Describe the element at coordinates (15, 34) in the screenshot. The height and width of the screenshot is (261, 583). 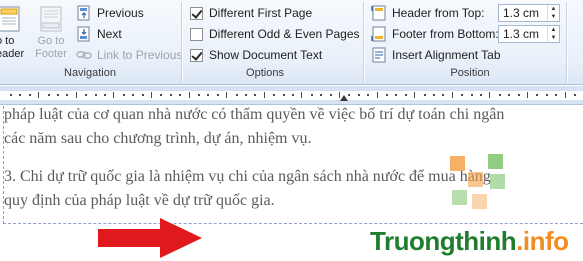
I see `go-to-header-button: o to eader` at that location.